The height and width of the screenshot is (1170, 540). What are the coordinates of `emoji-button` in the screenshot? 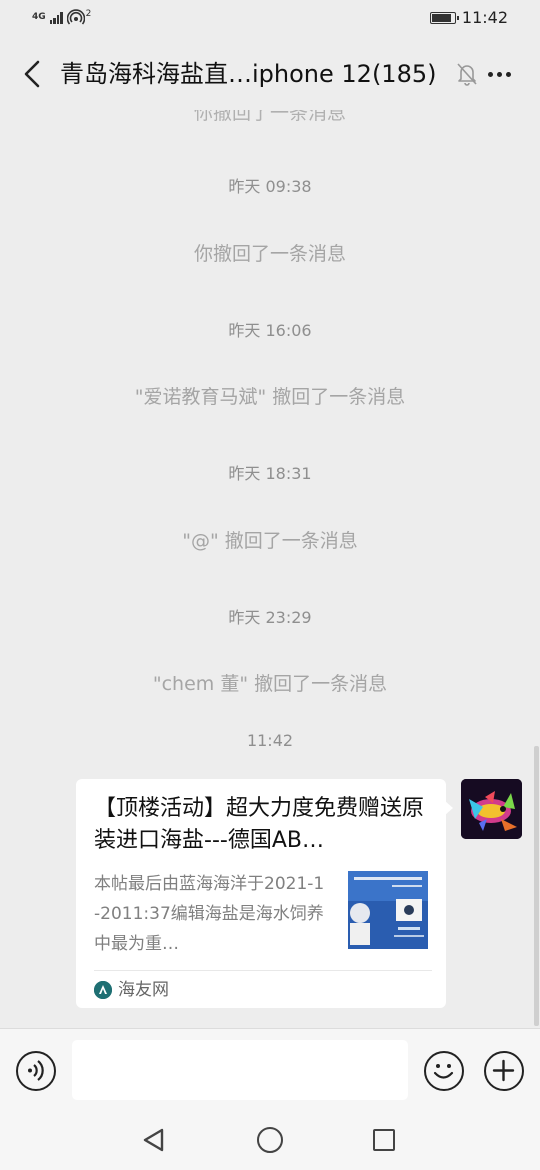 It's located at (444, 1071).